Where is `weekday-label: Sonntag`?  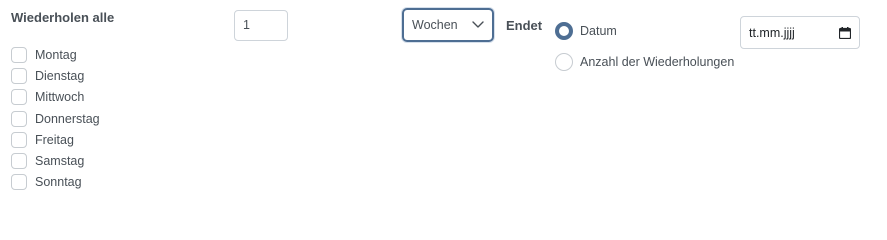
weekday-label: Sonntag is located at coordinates (58, 182).